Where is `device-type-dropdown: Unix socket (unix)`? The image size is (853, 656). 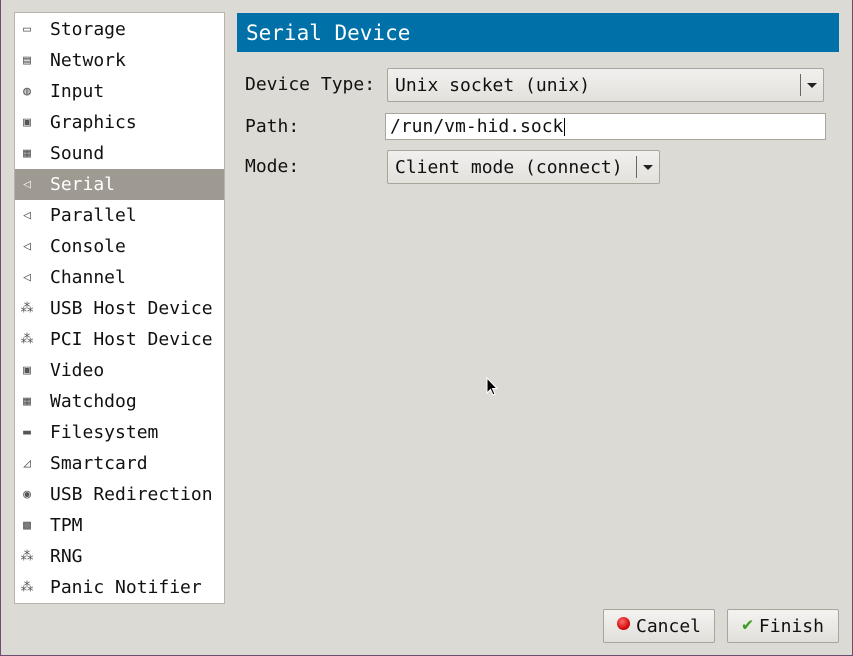 device-type-dropdown: Unix socket (unix) is located at coordinates (605, 85).